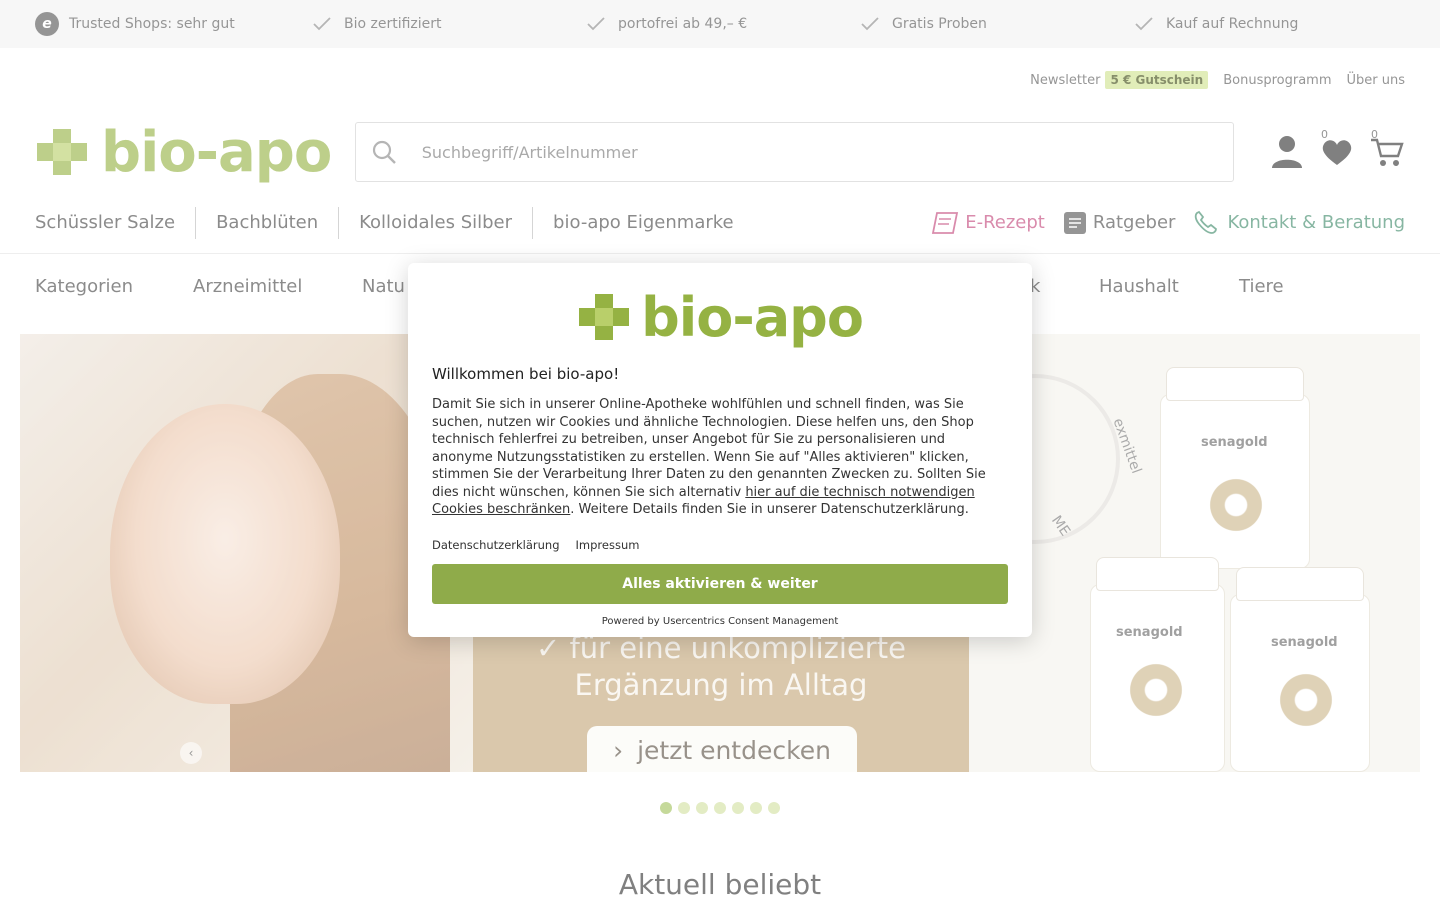 Image resolution: width=1440 pixels, height=900 pixels. What do you see at coordinates (720, 545) in the screenshot?
I see `consent-links: Datenschutzerklärung Impressum` at bounding box center [720, 545].